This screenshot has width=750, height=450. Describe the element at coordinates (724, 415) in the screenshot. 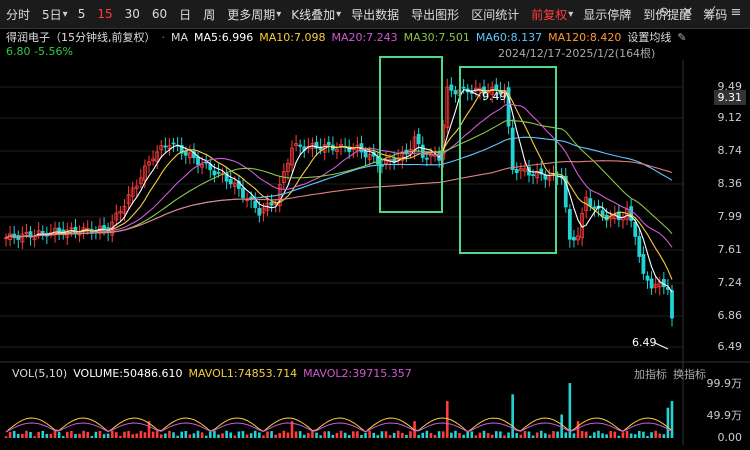

I see `volume-axis-label: 49.9万` at that location.